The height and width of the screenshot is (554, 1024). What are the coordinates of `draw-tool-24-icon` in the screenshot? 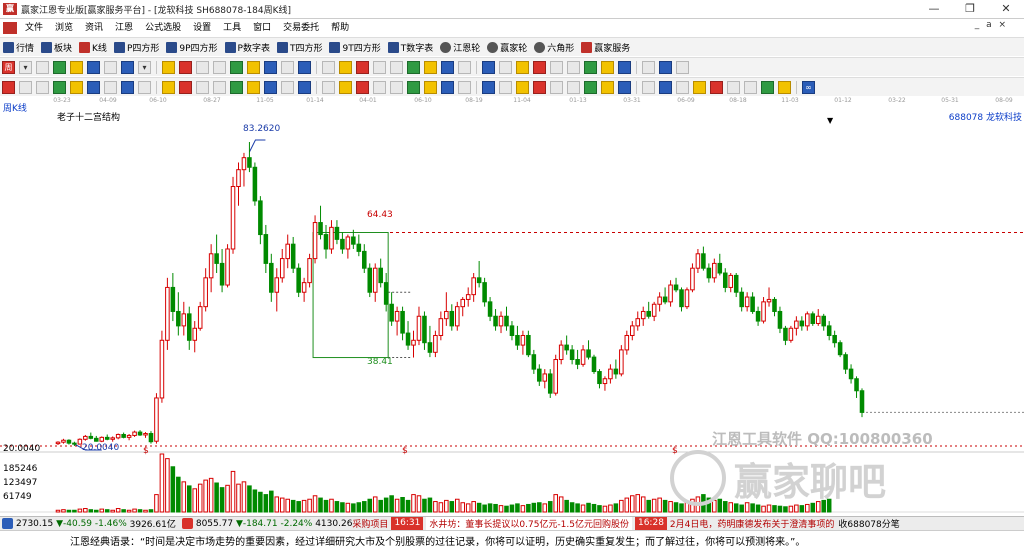 It's located at (430, 67).